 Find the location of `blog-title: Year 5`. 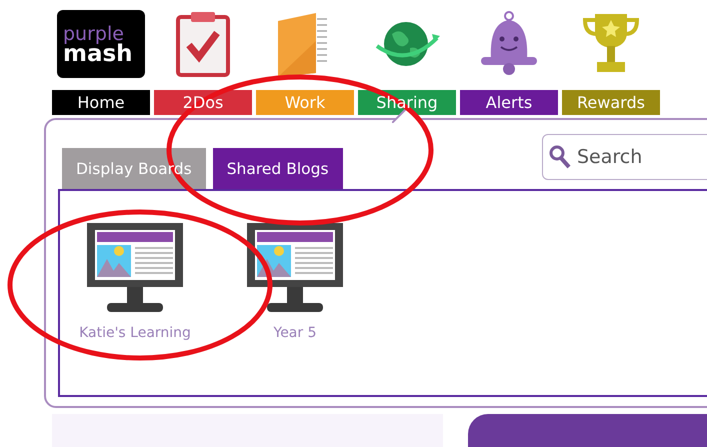

blog-title: Year 5 is located at coordinates (295, 333).